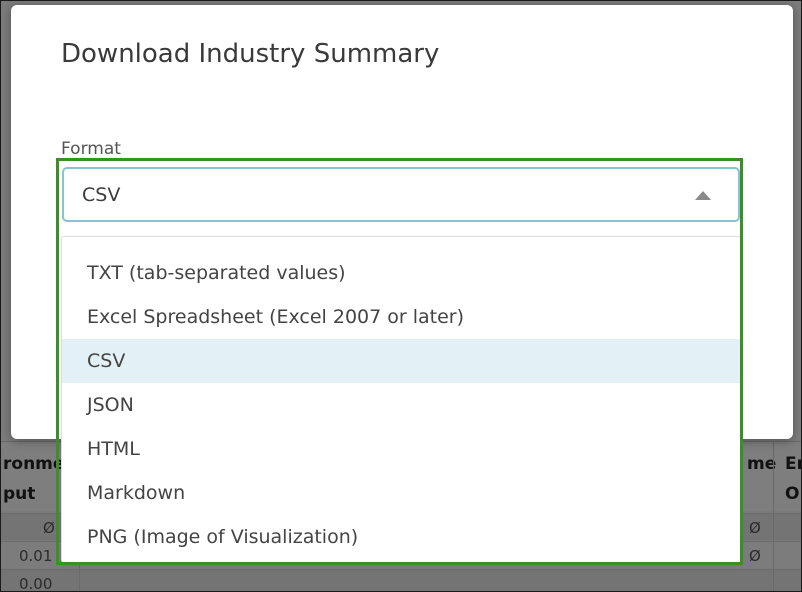  Describe the element at coordinates (36, 583) in the screenshot. I see `table-cell: 0.00` at that location.